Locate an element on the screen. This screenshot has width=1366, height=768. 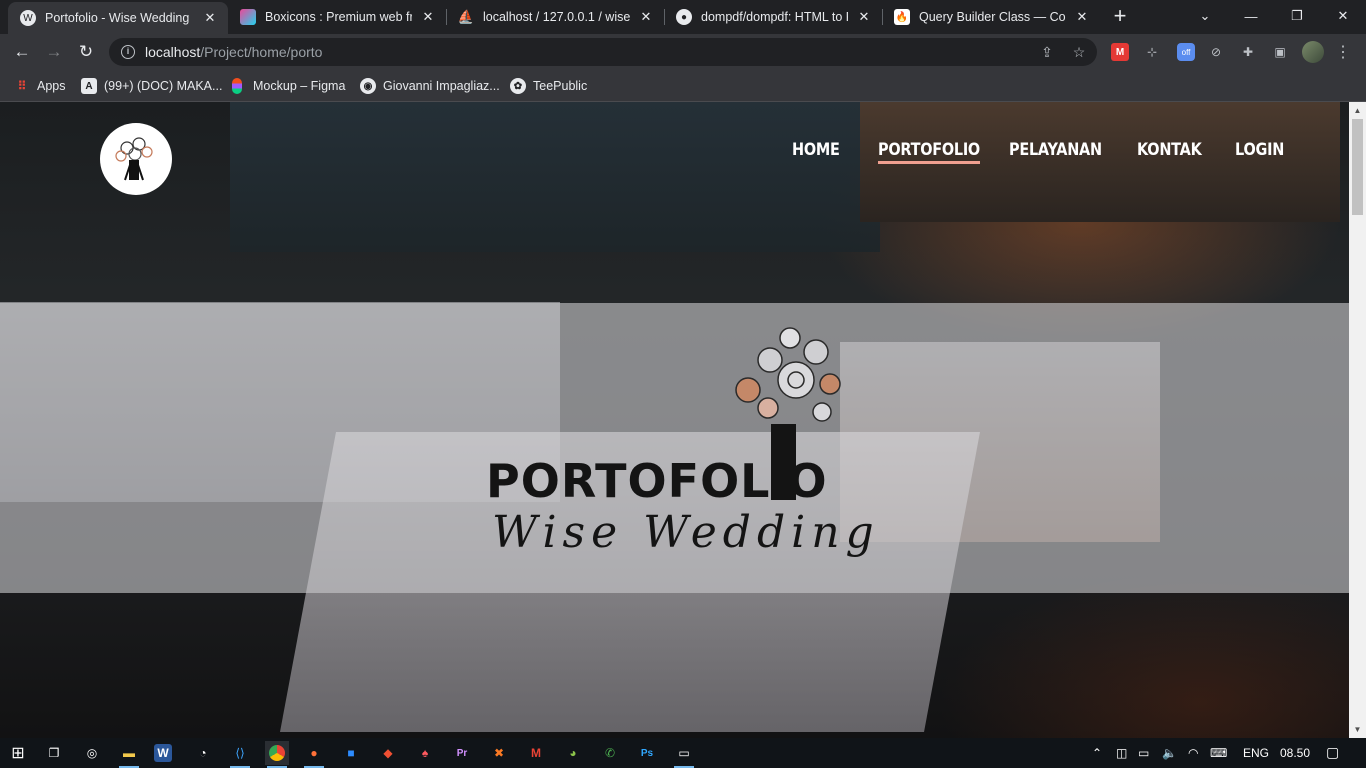
keyboard-icon: ⌨ is located at coordinates (1218, 753).